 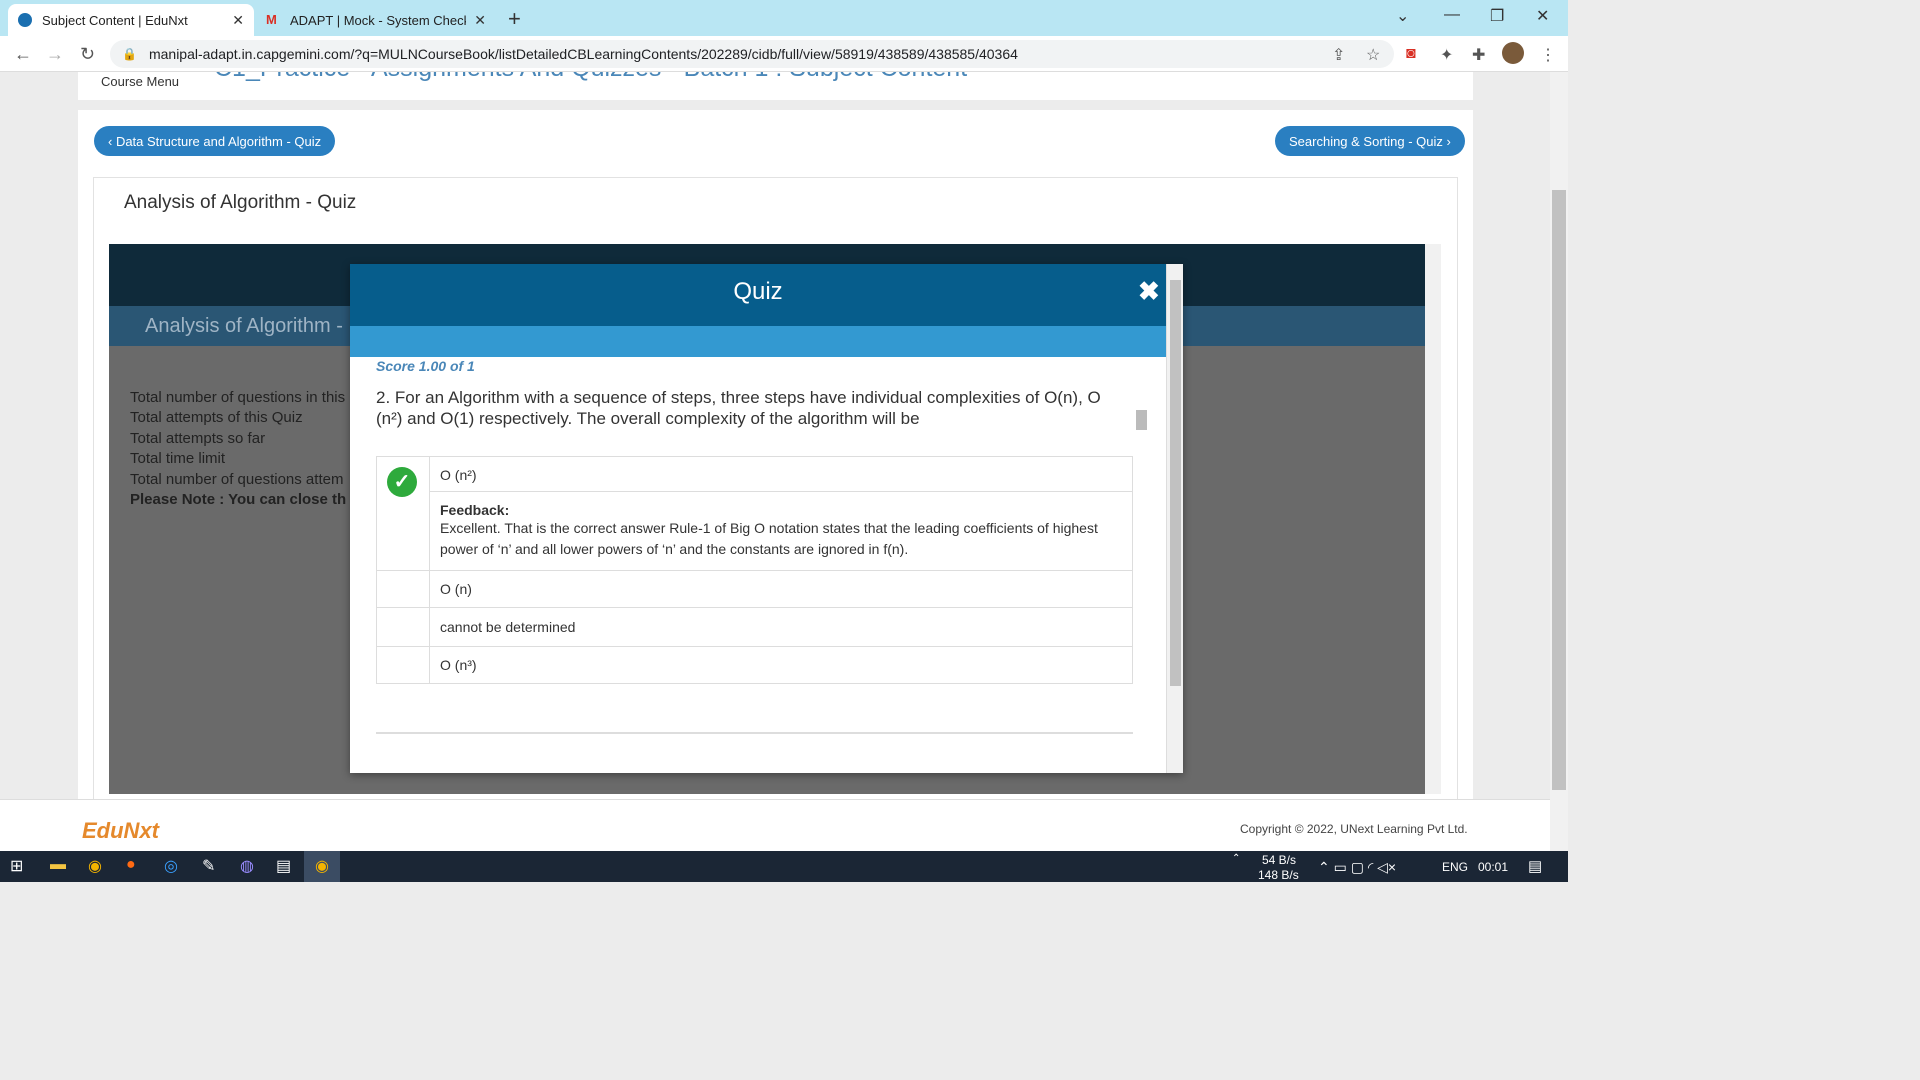 I want to click on chevron-down-icon: ⌄, so click(x=1402, y=16).